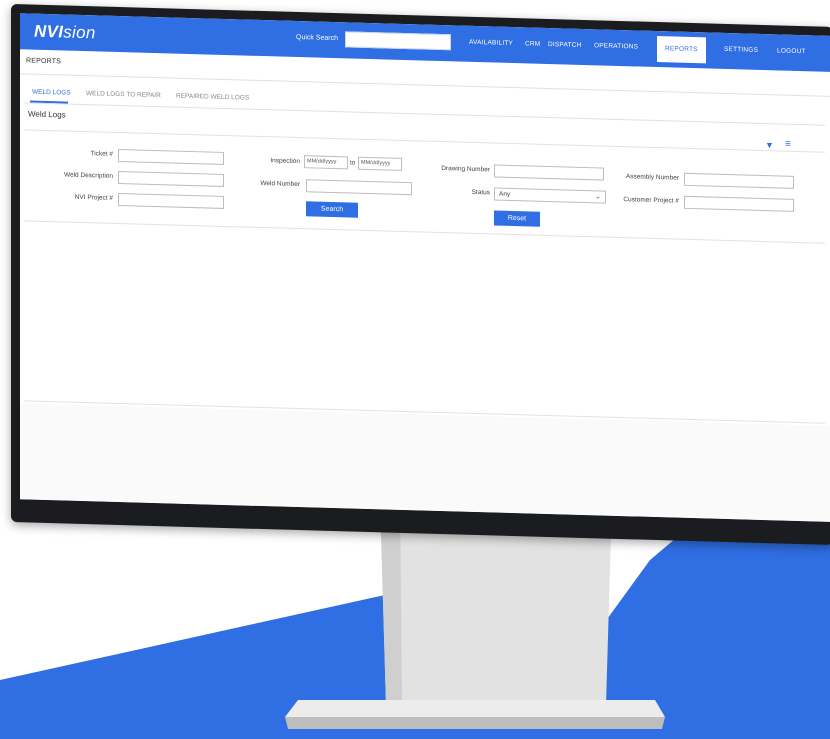 The width and height of the screenshot is (830, 739). Describe the element at coordinates (475, 708) in the screenshot. I see `stand-base-top` at that location.